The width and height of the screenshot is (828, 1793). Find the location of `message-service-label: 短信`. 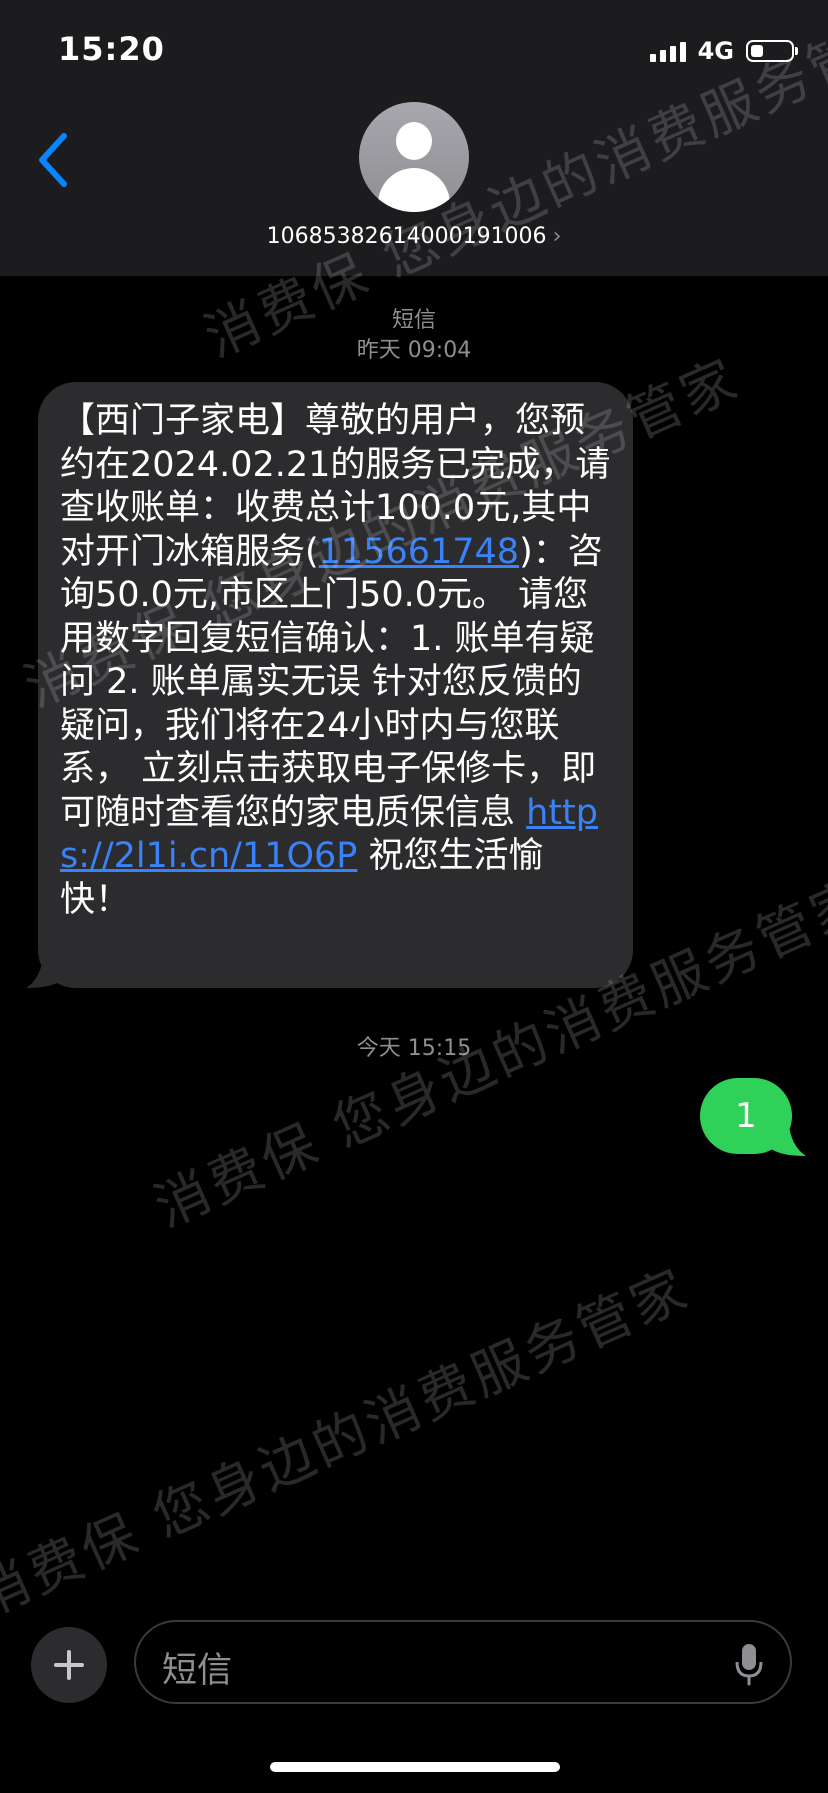

message-service-label: 短信 is located at coordinates (413, 320).